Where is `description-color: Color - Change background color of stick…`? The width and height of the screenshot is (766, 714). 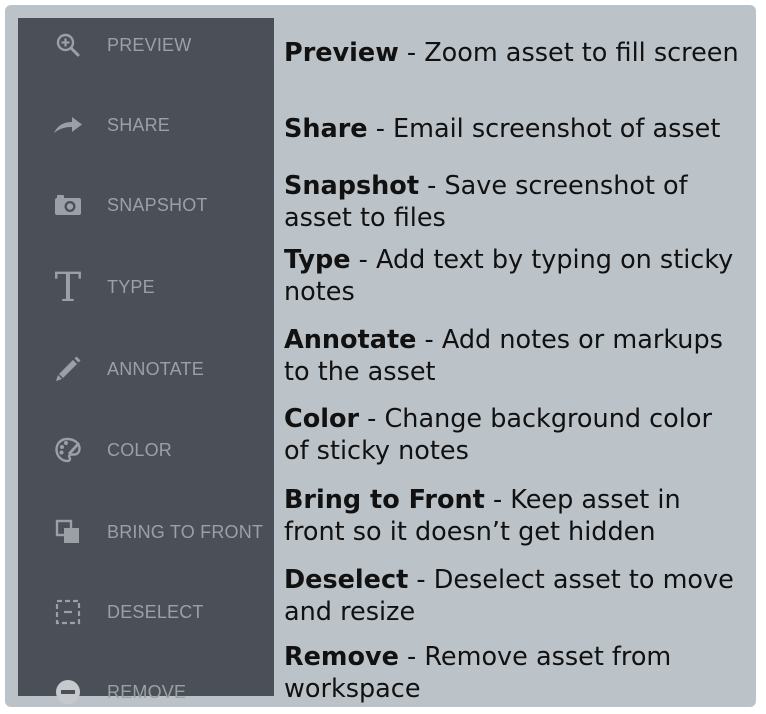
description-color: Color - Change background color of stick… is located at coordinates (498, 435).